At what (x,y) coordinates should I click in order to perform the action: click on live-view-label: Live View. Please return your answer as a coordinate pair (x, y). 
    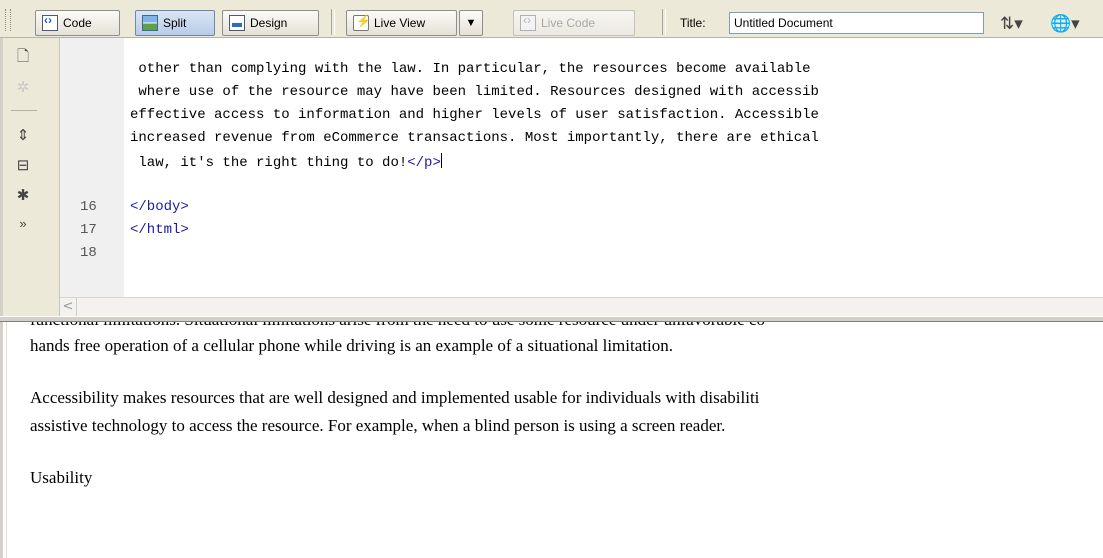
    Looking at the image, I should click on (400, 23).